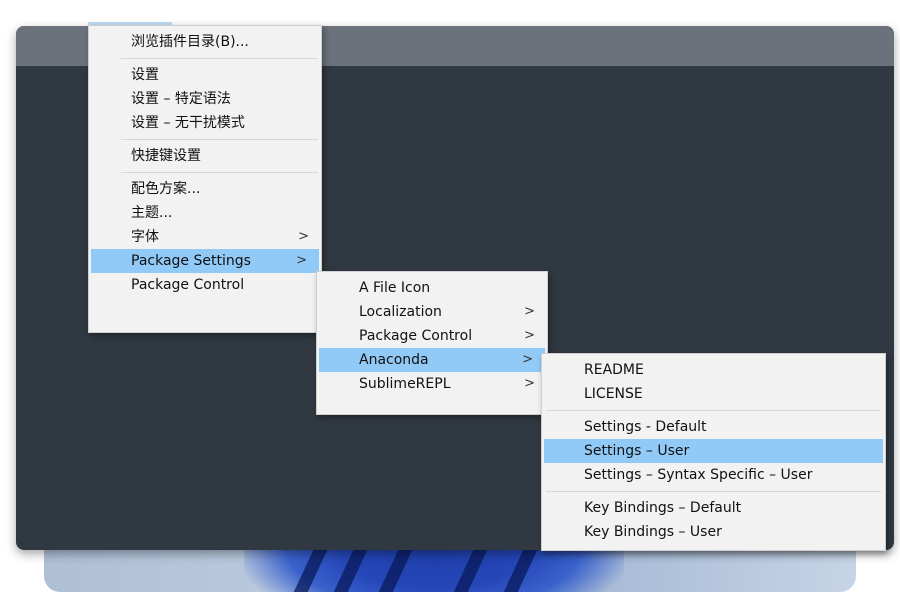 The width and height of the screenshot is (900, 600). I want to click on menu-item-font: 字体 >, so click(205, 237).